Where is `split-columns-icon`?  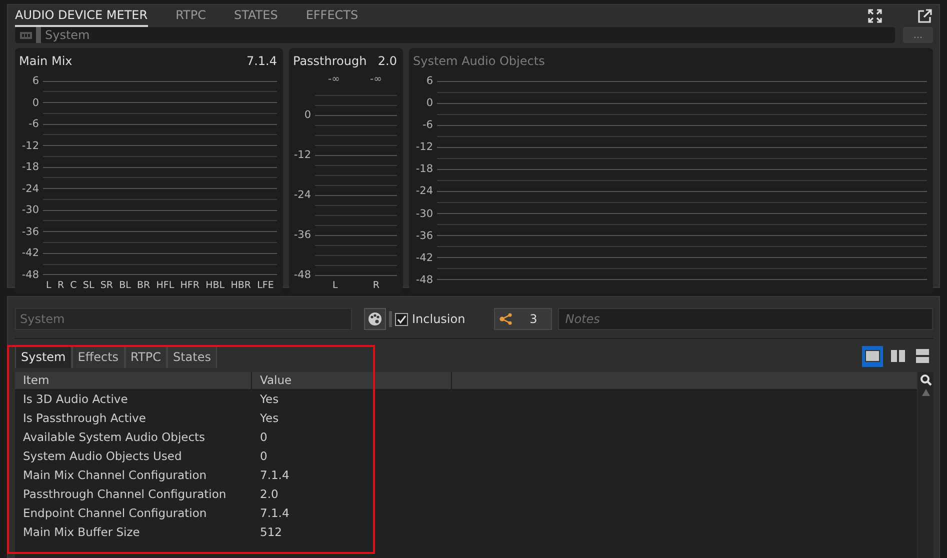 split-columns-icon is located at coordinates (897, 356).